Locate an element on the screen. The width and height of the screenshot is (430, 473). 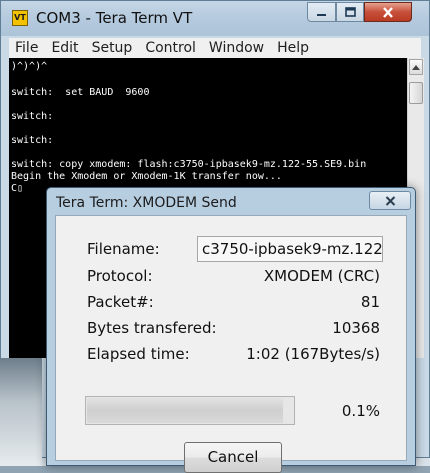
maximize-button is located at coordinates (350, 12).